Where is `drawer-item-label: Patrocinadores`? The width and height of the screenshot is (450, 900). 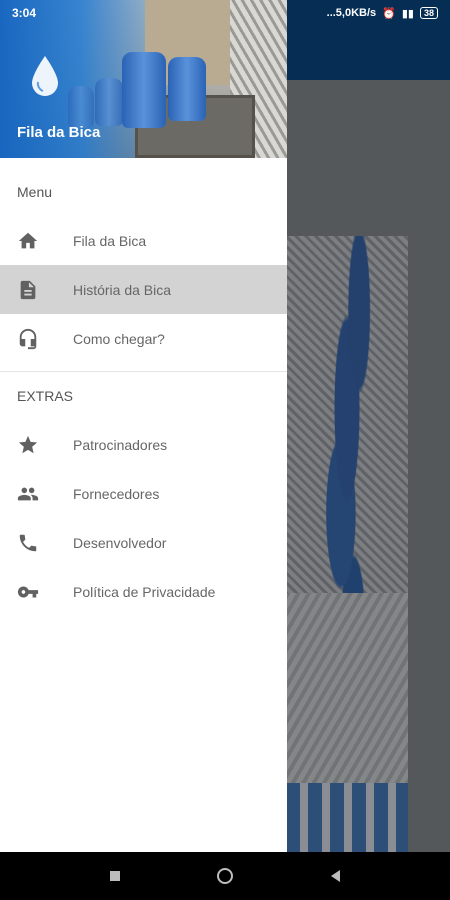
drawer-item-label: Patrocinadores is located at coordinates (120, 444).